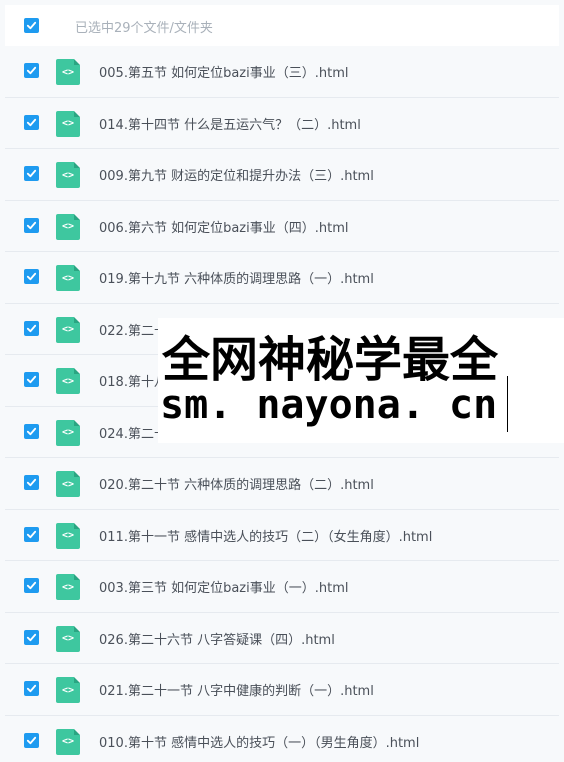  What do you see at coordinates (144, 28) in the screenshot?
I see `selection-count-text: 已选中29个文件/文件夹` at bounding box center [144, 28].